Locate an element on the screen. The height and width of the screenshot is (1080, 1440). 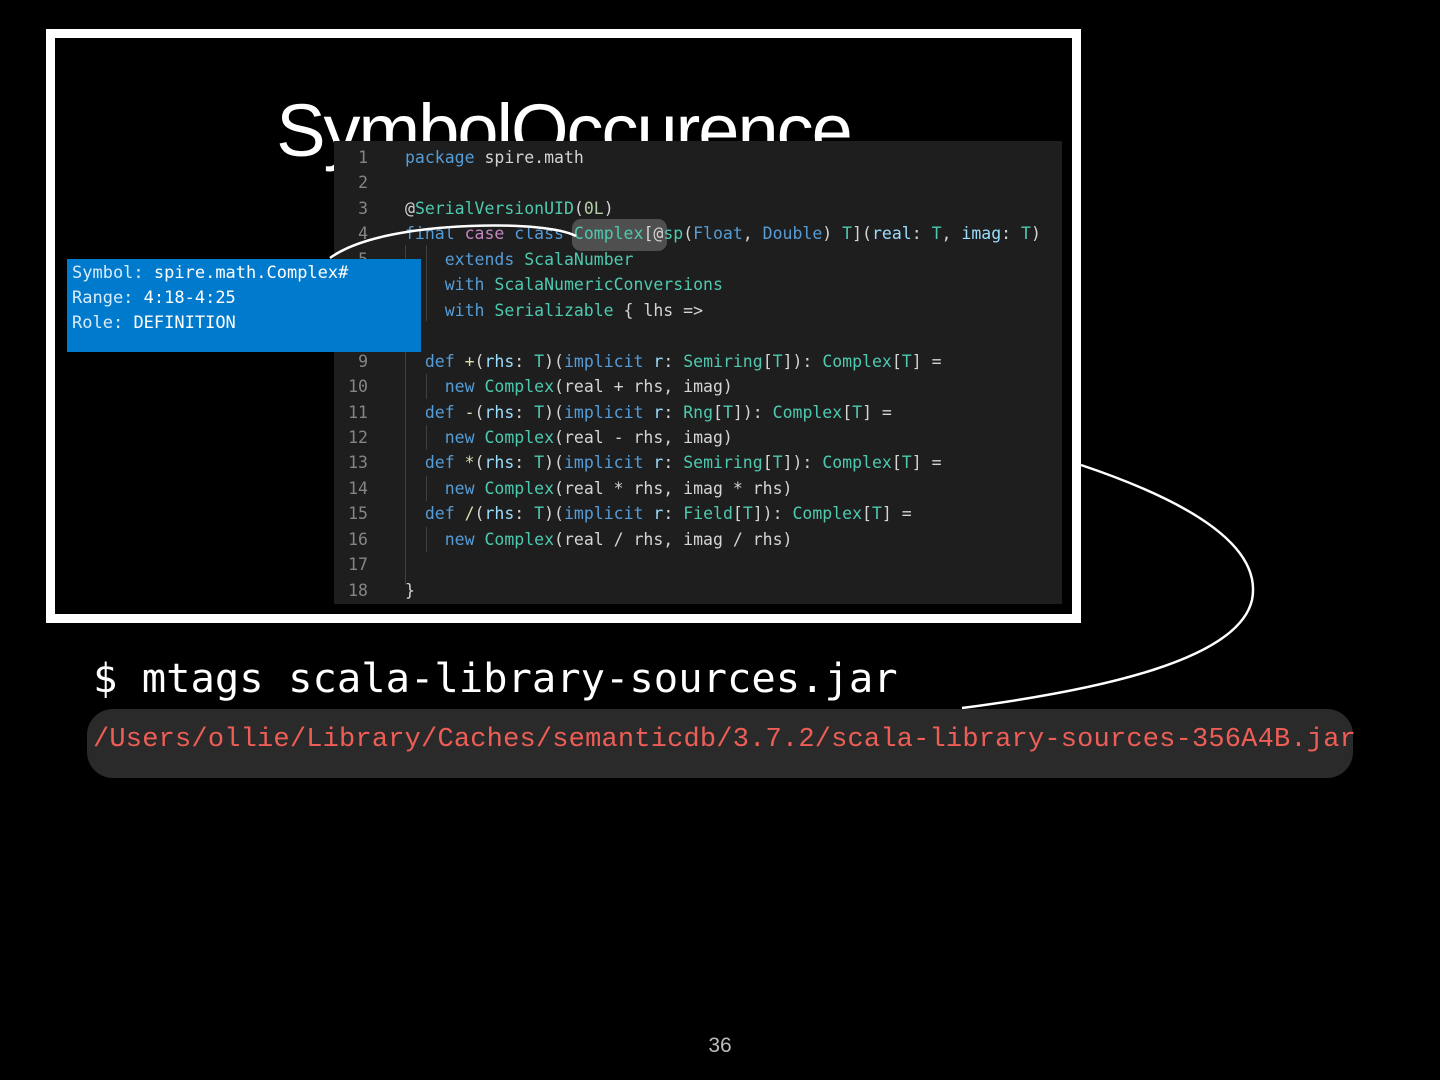
terminal-command: $ mtags scala-library-sources.jar is located at coordinates (495, 678).